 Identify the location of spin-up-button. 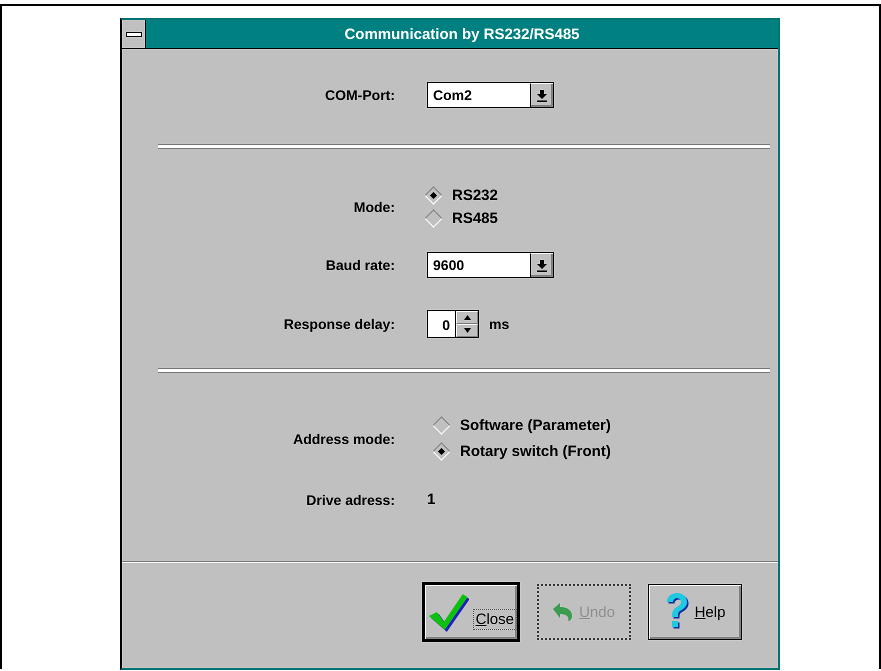
(467, 317).